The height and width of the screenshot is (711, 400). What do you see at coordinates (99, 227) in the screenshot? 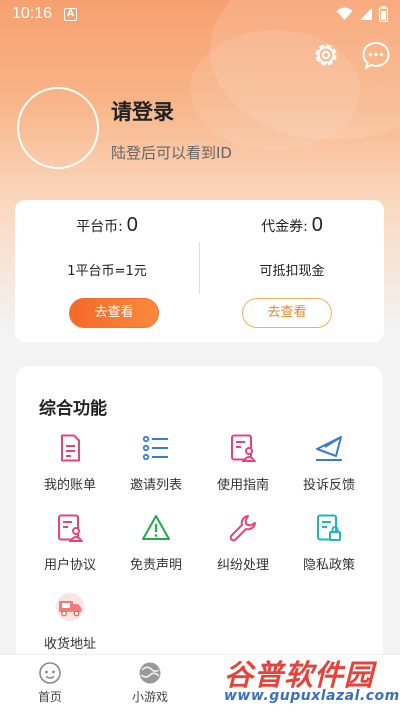
I see `platform-coin-label: 平台币:` at bounding box center [99, 227].